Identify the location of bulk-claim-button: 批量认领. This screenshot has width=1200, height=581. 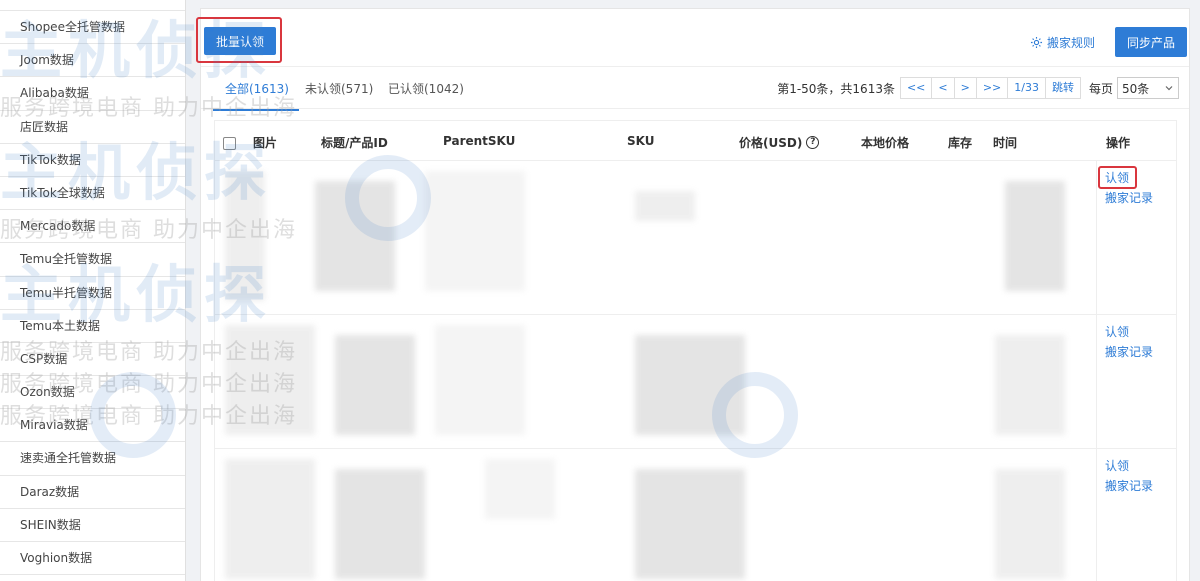
(240, 41).